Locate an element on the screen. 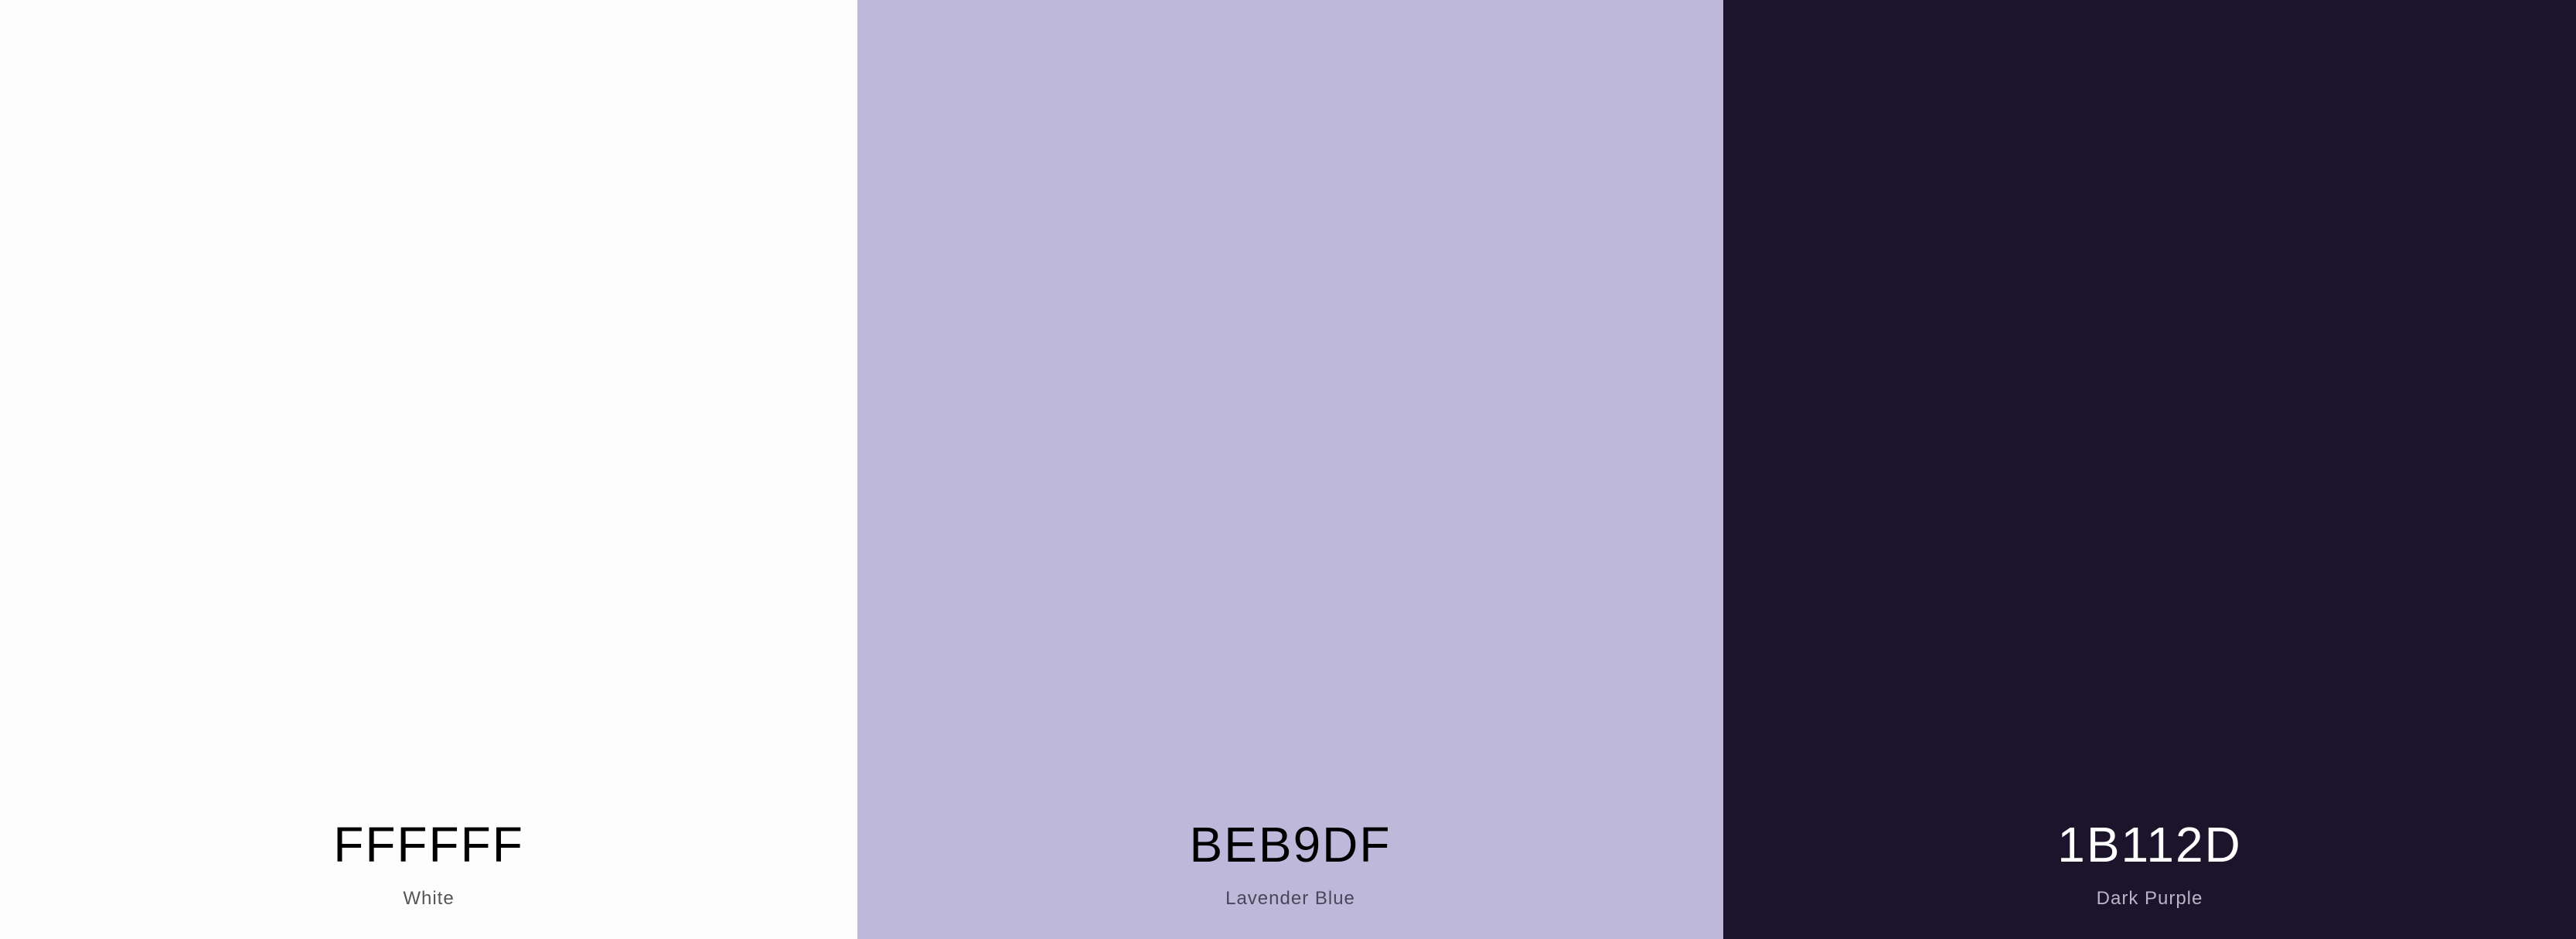 The image size is (2576, 939). color-name: White is located at coordinates (429, 898).